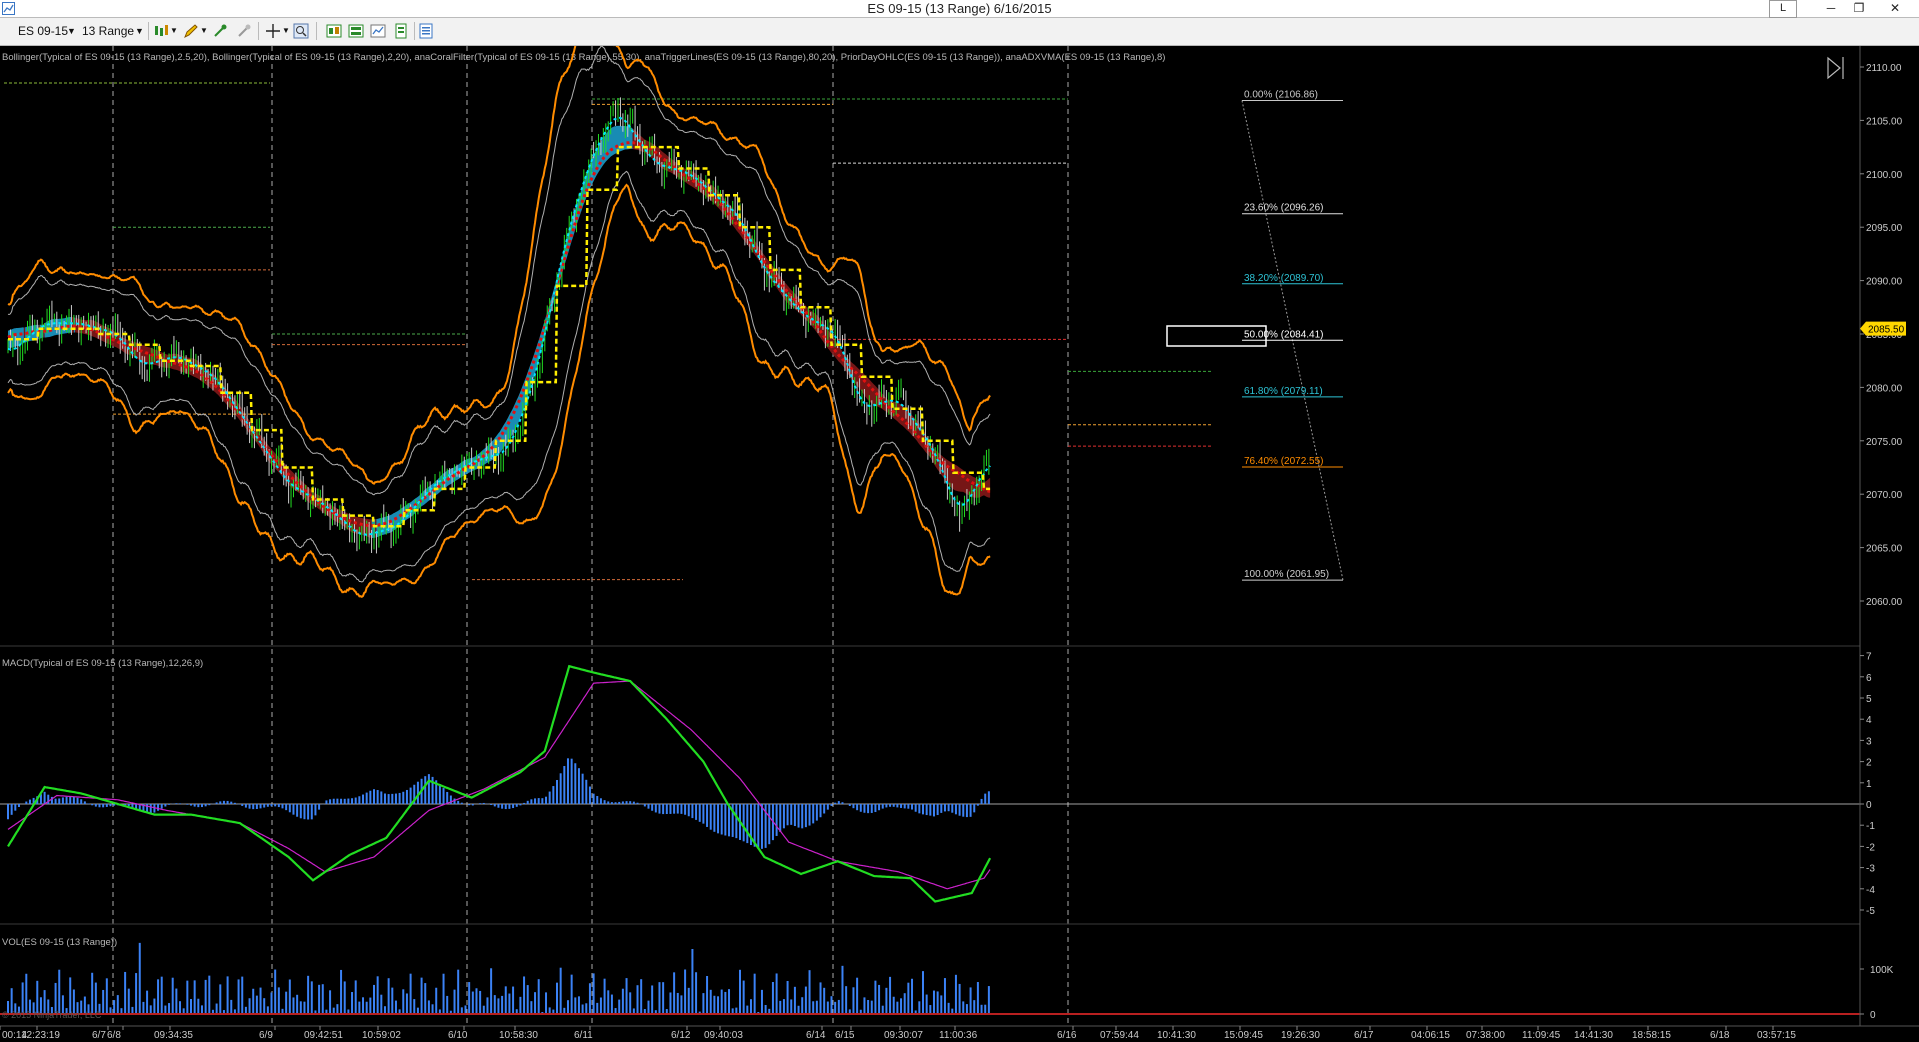  What do you see at coordinates (1870, 869) in the screenshot?
I see `macd-axis-label: -3` at bounding box center [1870, 869].